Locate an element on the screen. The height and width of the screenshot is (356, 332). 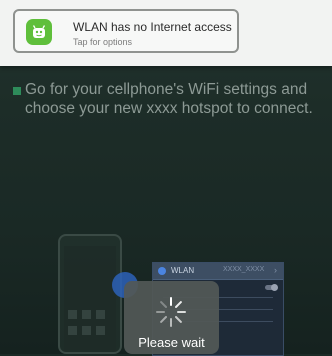
loading-spinner-icon is located at coordinates (171, 312).